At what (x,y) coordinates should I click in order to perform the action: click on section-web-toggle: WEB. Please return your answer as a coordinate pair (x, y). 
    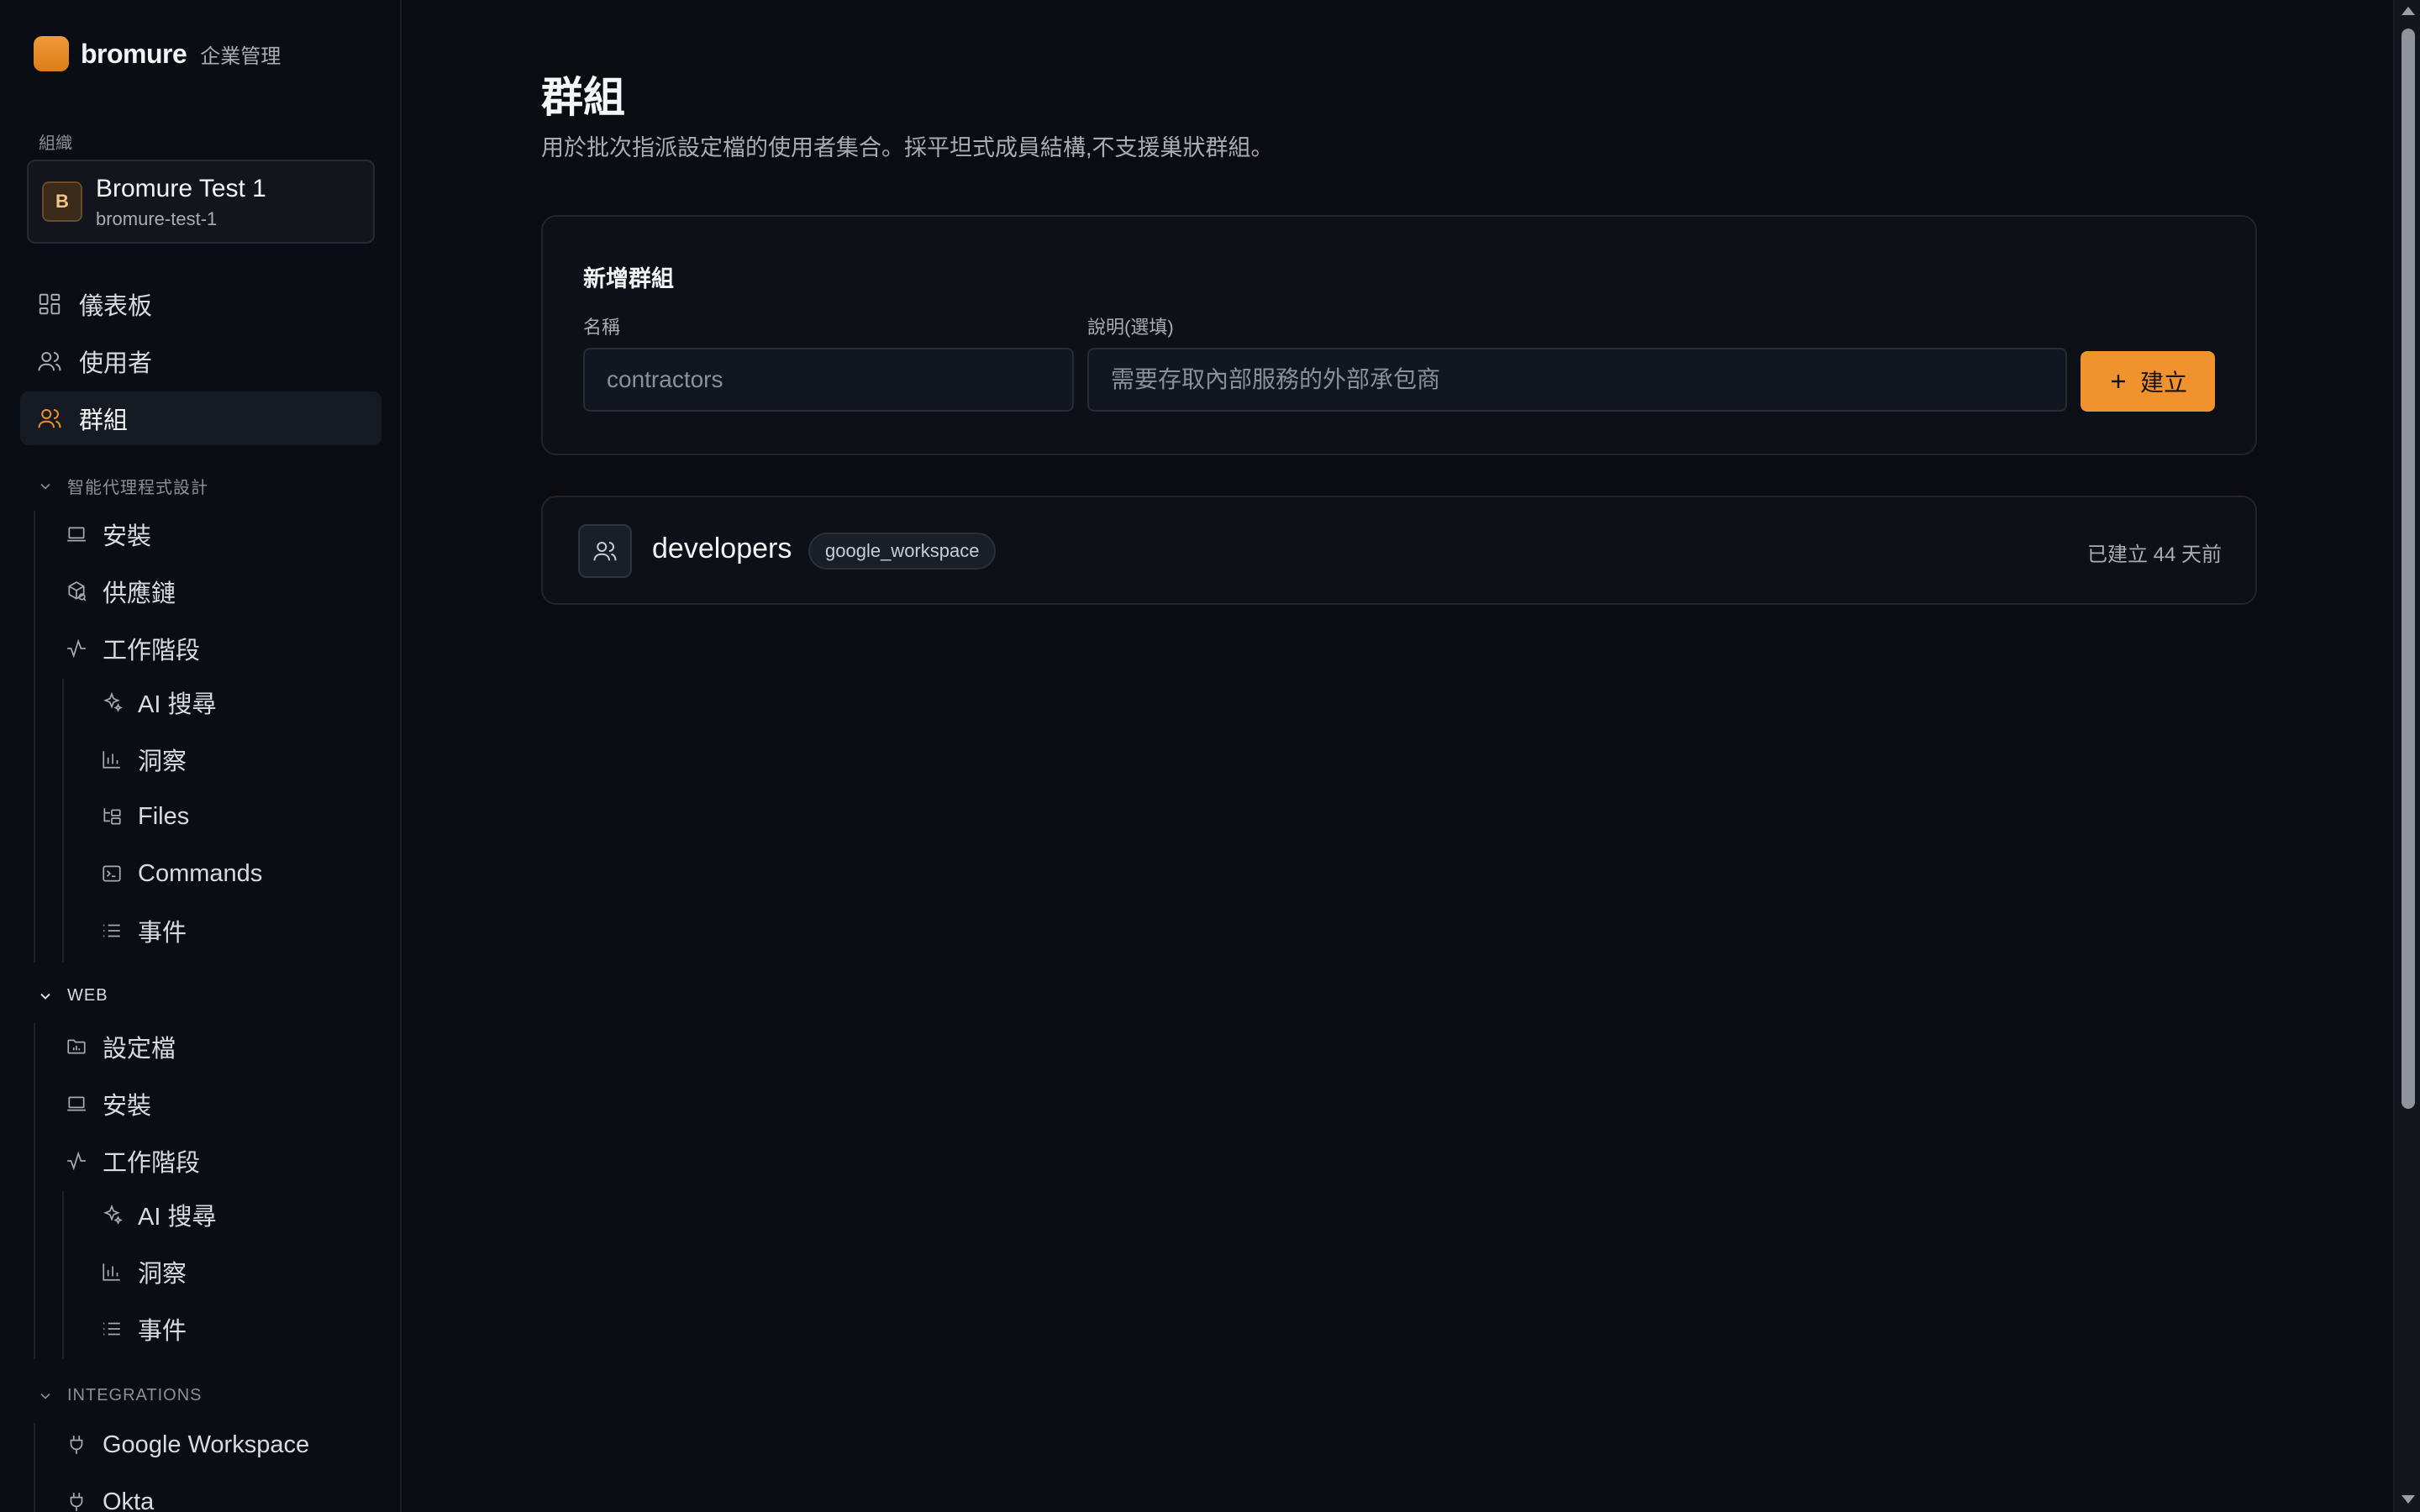
    Looking at the image, I should click on (73, 995).